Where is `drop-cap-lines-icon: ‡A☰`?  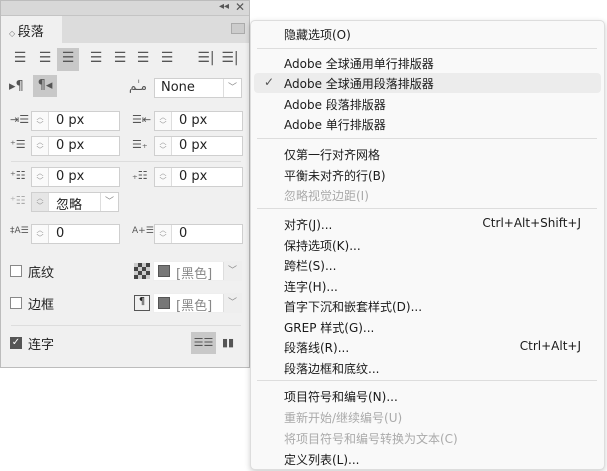
drop-cap-lines-icon: ‡A☰ is located at coordinates (19, 231).